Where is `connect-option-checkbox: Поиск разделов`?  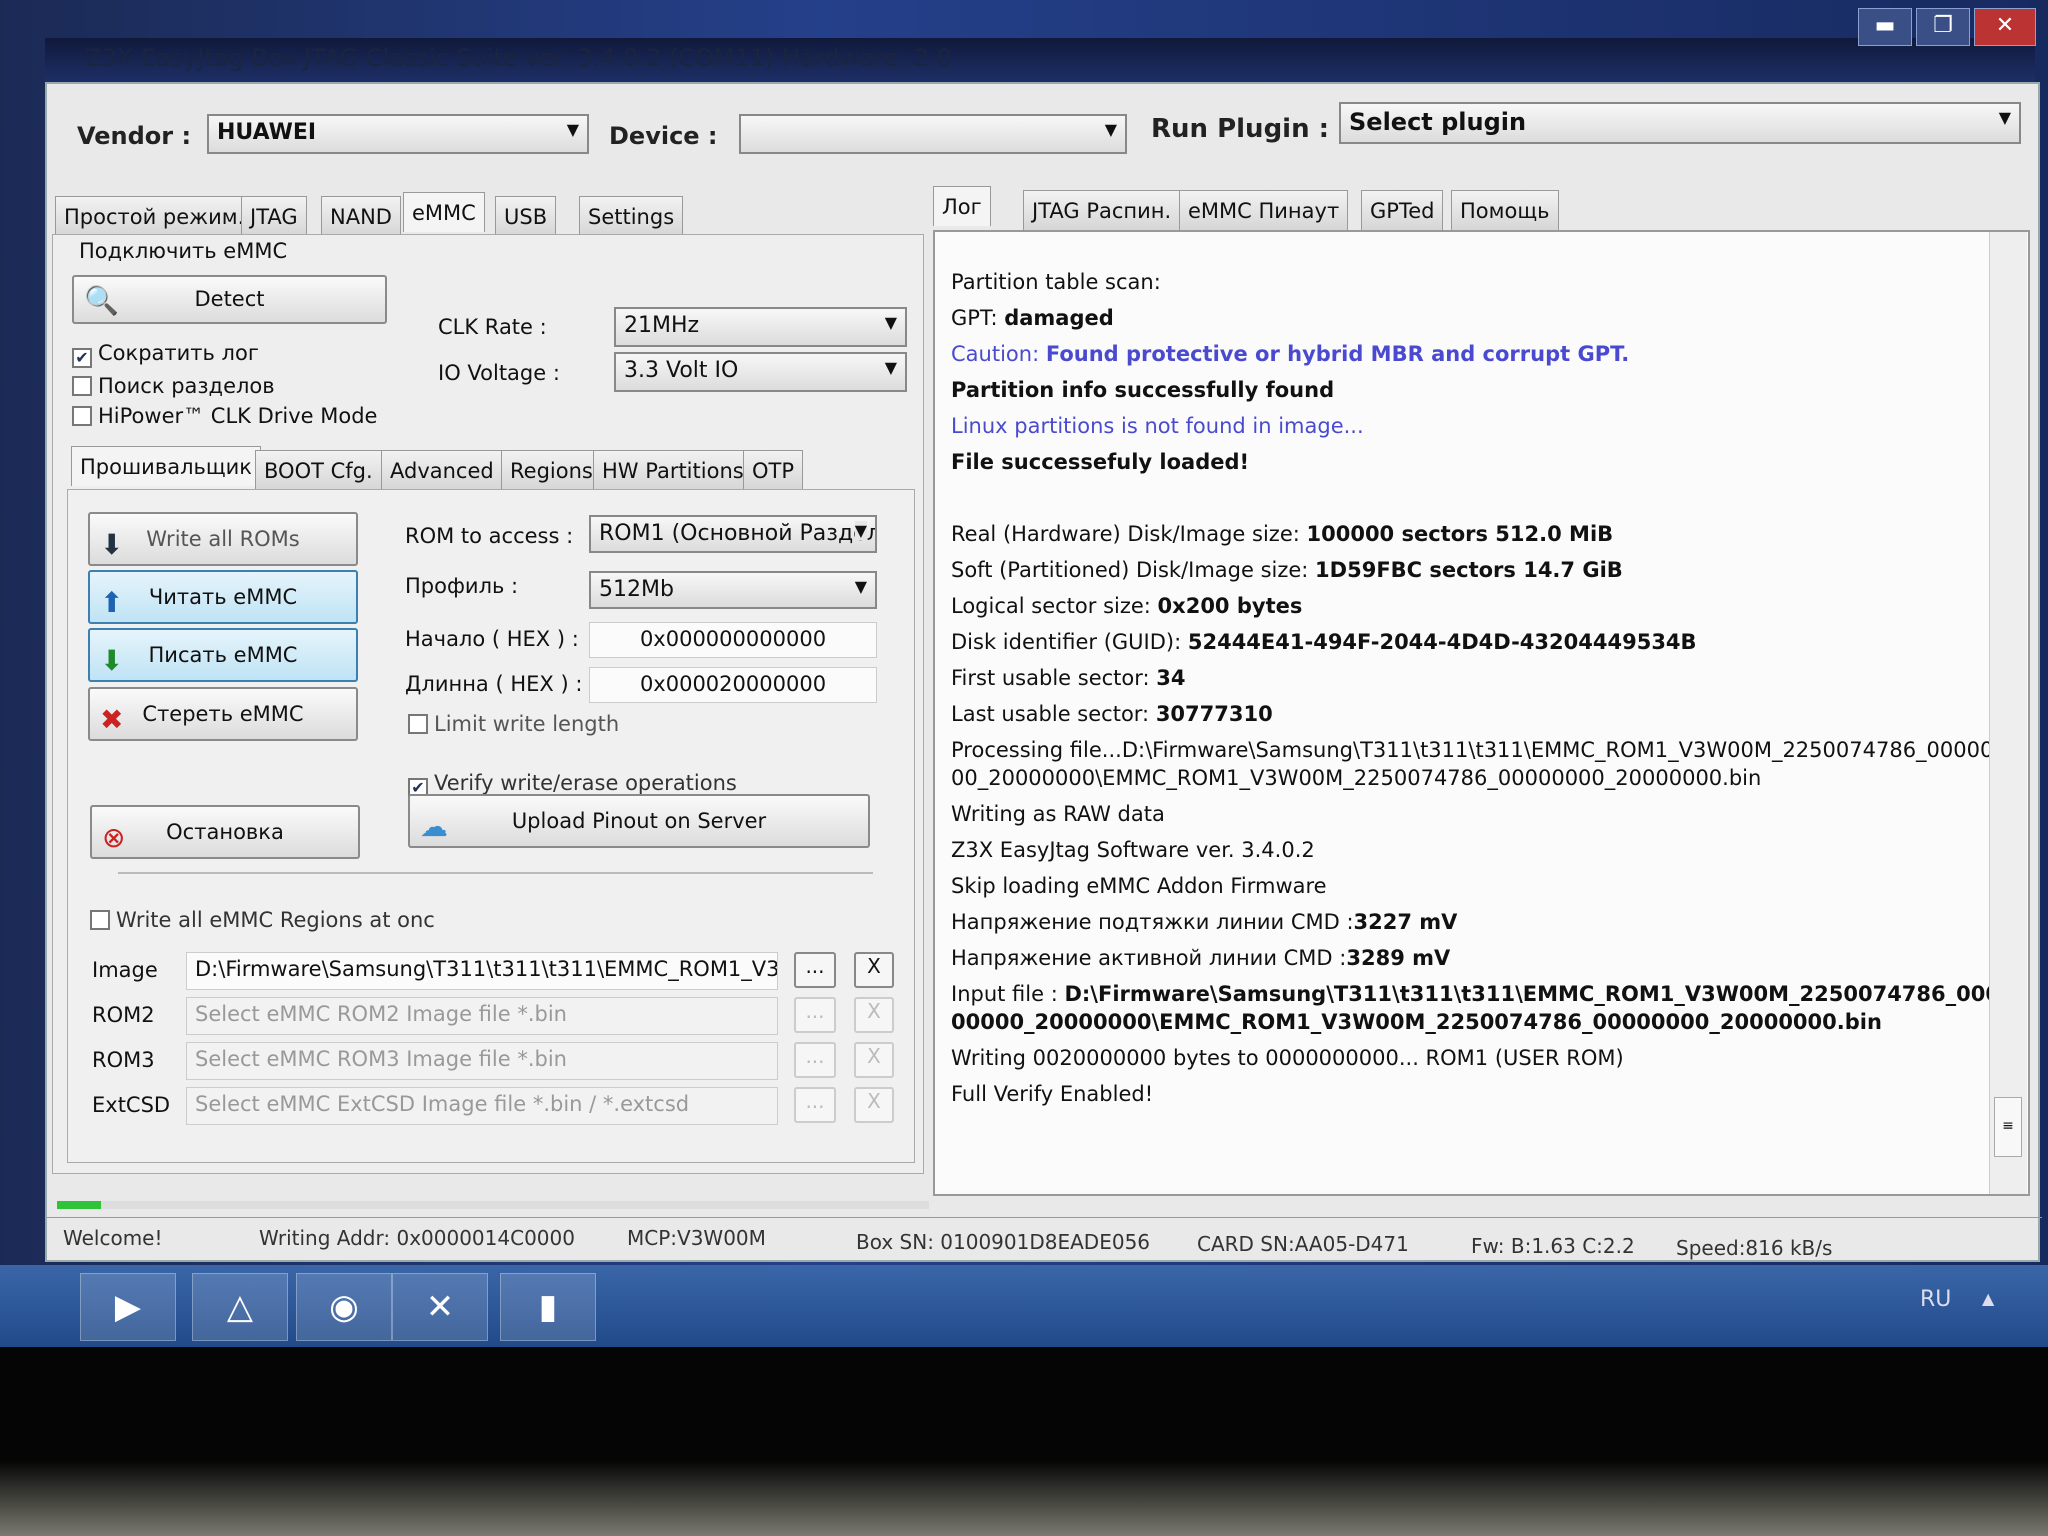 connect-option-checkbox: Поиск разделов is located at coordinates (224, 386).